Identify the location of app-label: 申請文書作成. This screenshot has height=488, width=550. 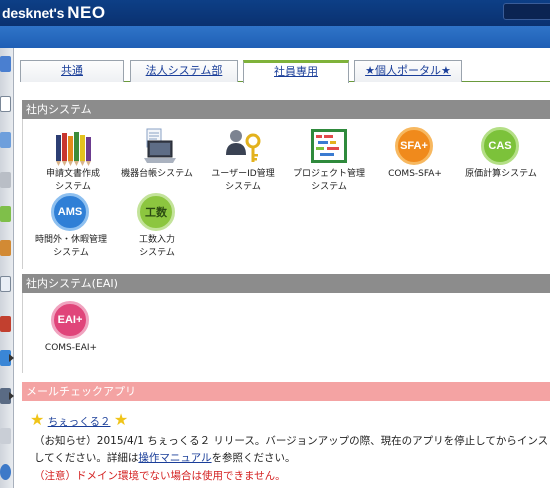
(72, 174).